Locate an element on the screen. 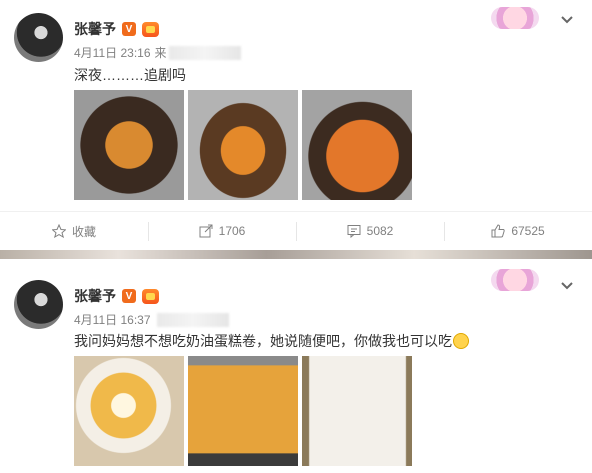  post-text-content: 我问妈妈想不想吃奶油蛋糕卷，她说随便吧，你做我也可以吃 is located at coordinates (263, 341).